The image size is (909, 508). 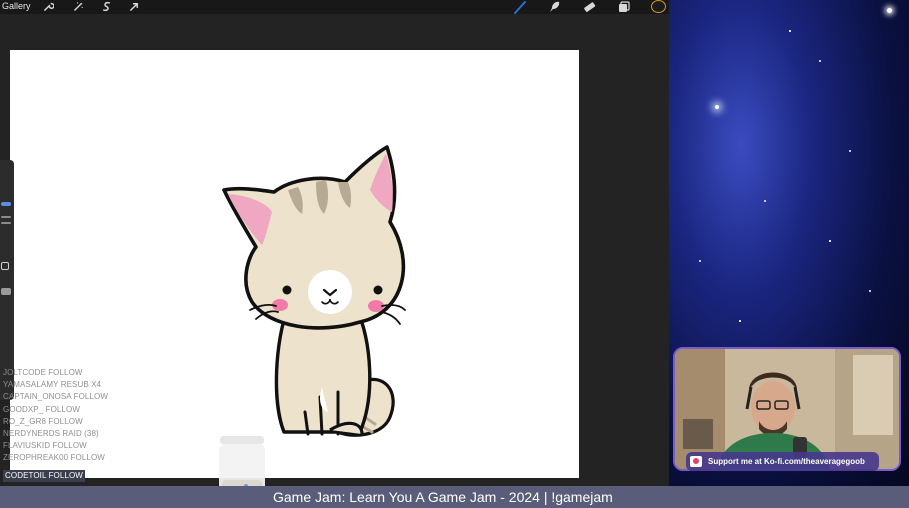 I want to click on modify-button, so click(x=5, y=266).